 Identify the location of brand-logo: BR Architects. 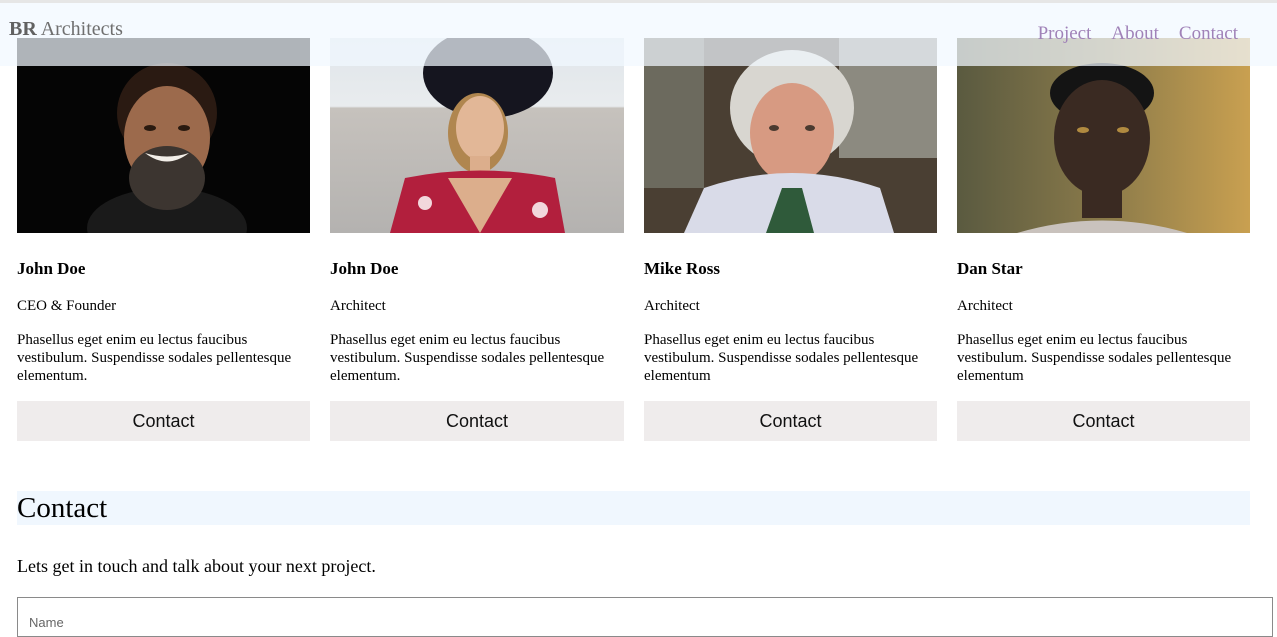
(66, 29).